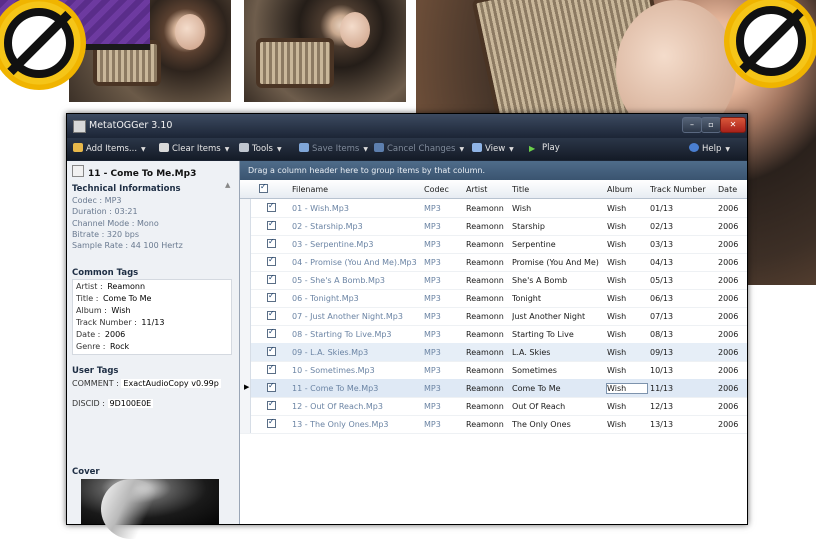 This screenshot has width=816, height=547. What do you see at coordinates (683, 298) in the screenshot?
I see `cell-track-number: 06/13` at bounding box center [683, 298].